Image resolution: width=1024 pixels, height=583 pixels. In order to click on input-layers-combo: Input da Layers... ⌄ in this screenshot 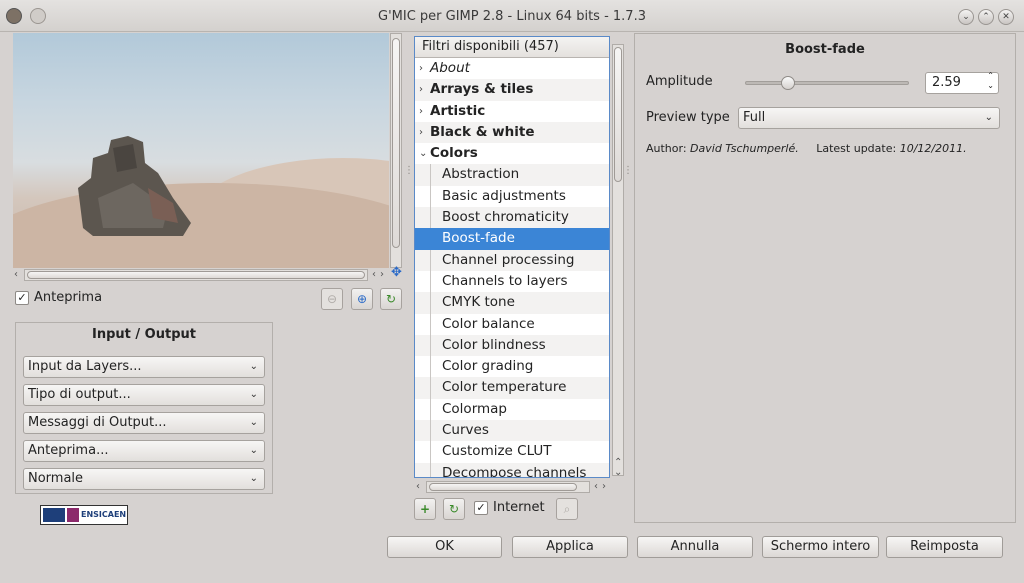, I will do `click(144, 367)`.